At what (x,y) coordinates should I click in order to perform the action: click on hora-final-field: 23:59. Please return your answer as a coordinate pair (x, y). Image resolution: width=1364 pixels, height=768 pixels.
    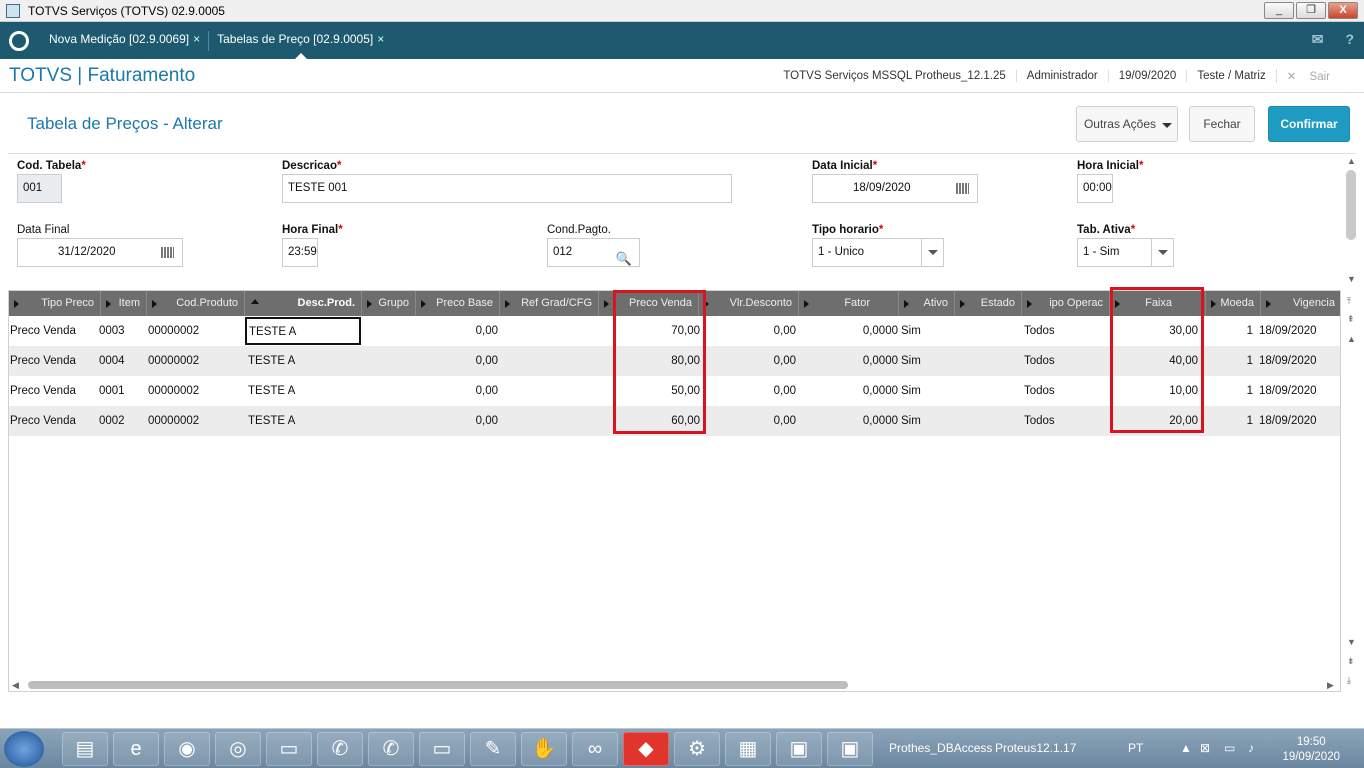
    Looking at the image, I should click on (300, 252).